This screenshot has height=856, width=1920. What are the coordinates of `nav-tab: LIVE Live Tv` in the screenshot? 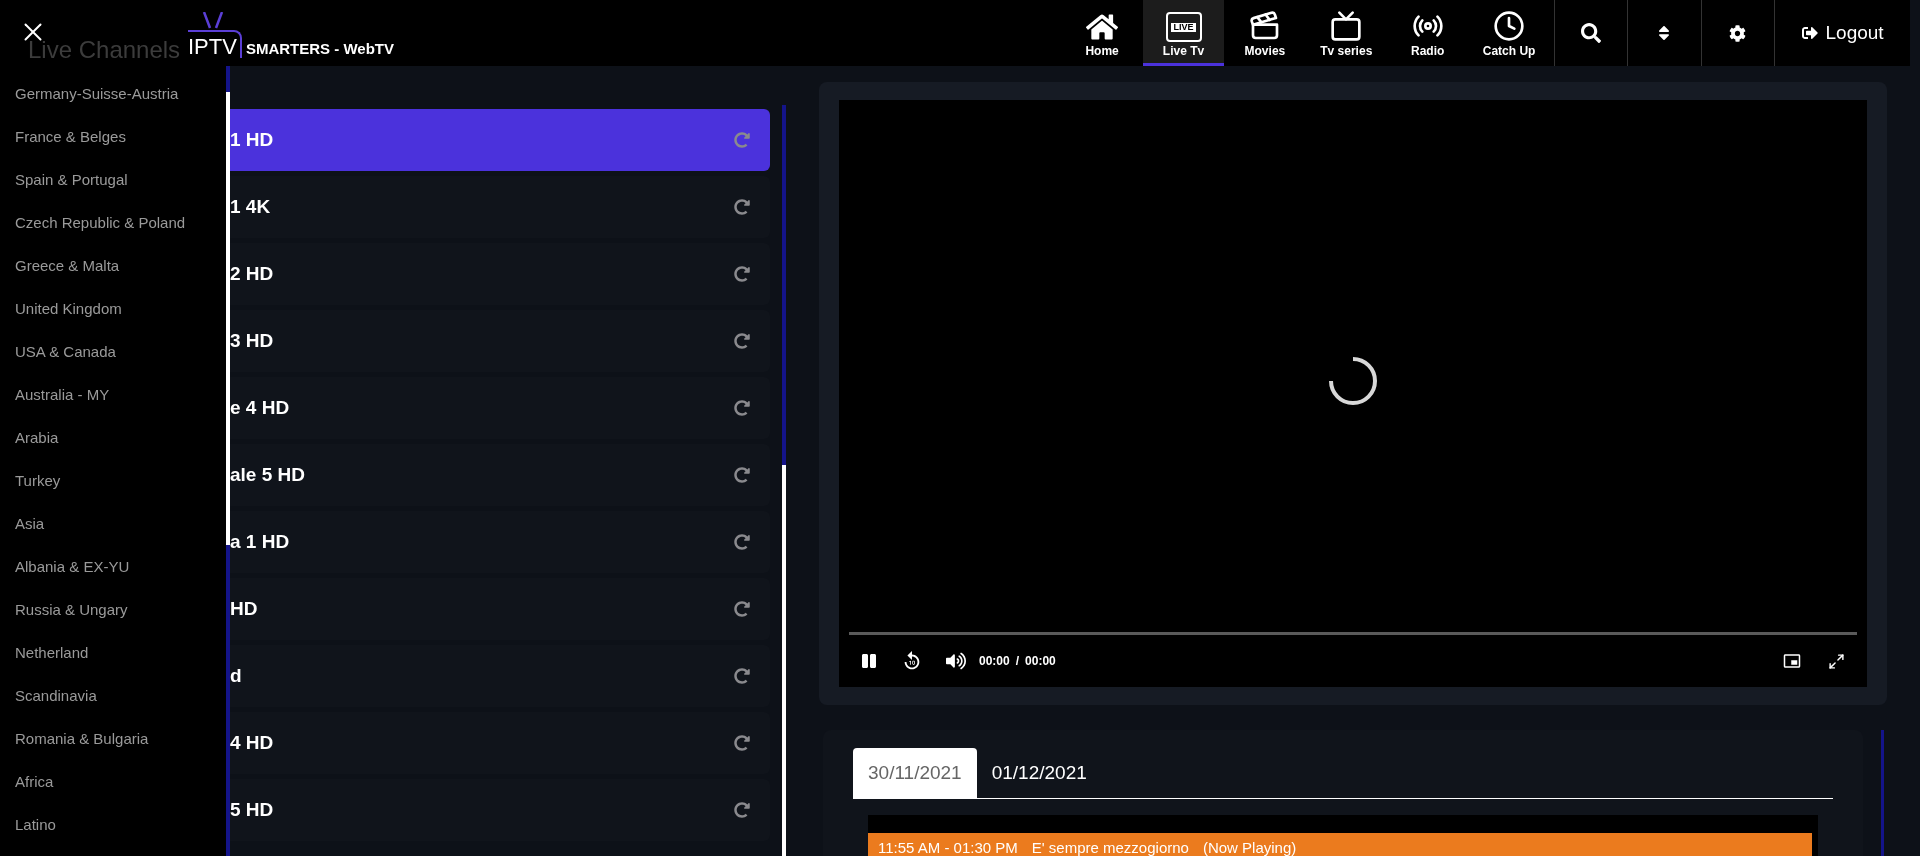 It's located at (1183, 33).